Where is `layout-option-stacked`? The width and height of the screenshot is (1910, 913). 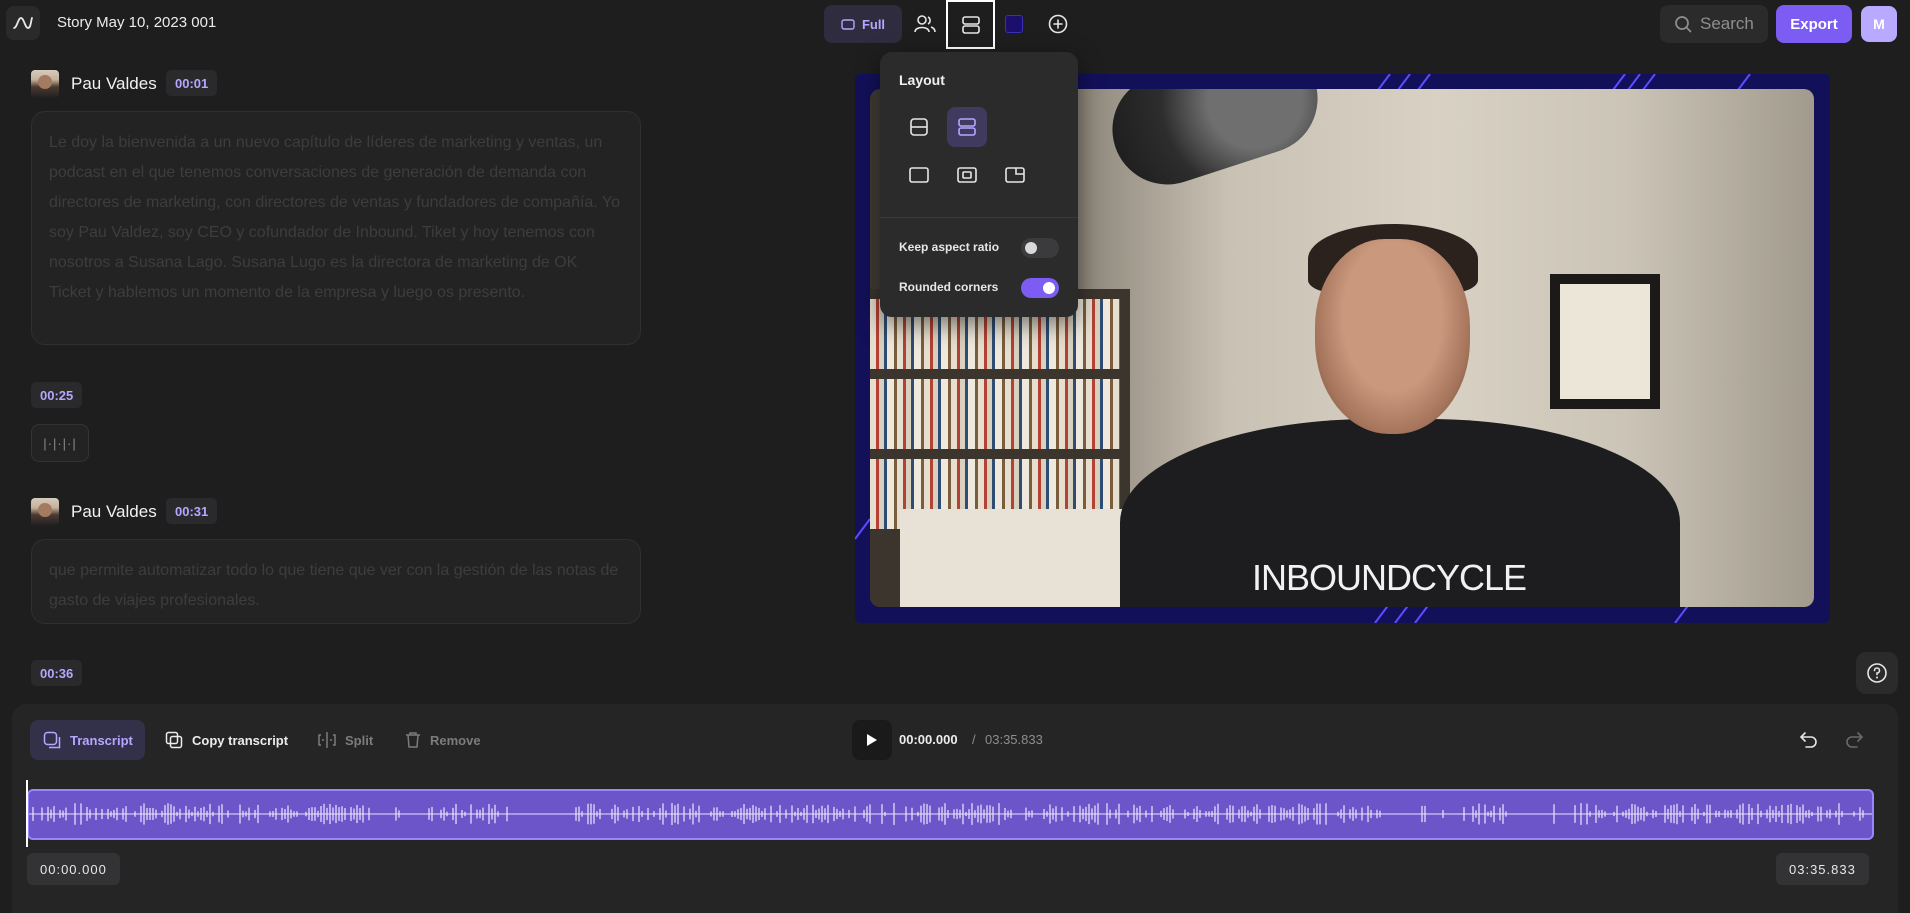 layout-option-stacked is located at coordinates (967, 127).